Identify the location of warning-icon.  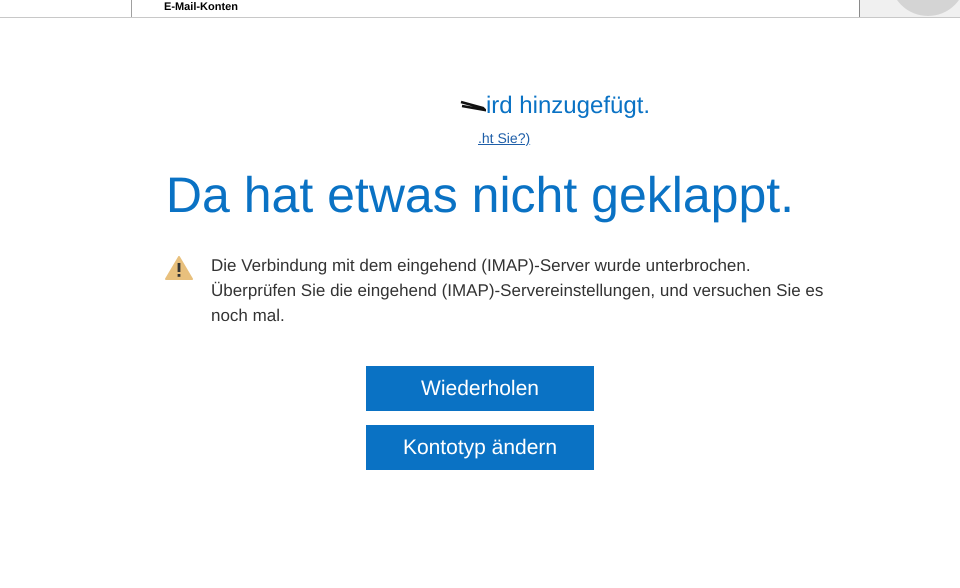
(179, 268).